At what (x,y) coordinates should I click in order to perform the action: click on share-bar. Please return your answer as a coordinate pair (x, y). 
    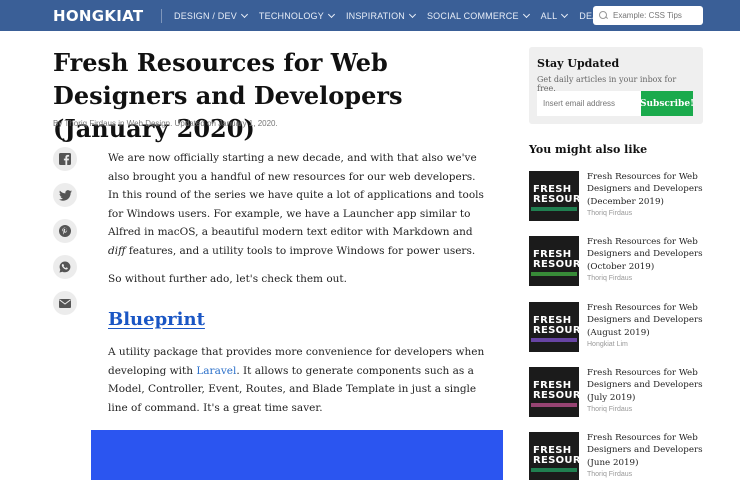
    Looking at the image, I should click on (65, 237).